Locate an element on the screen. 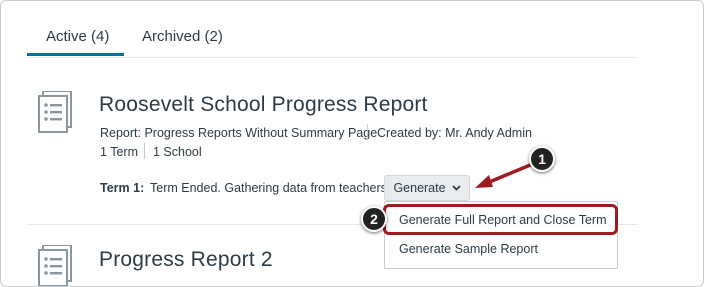  callout-badge: 1 is located at coordinates (542, 159).